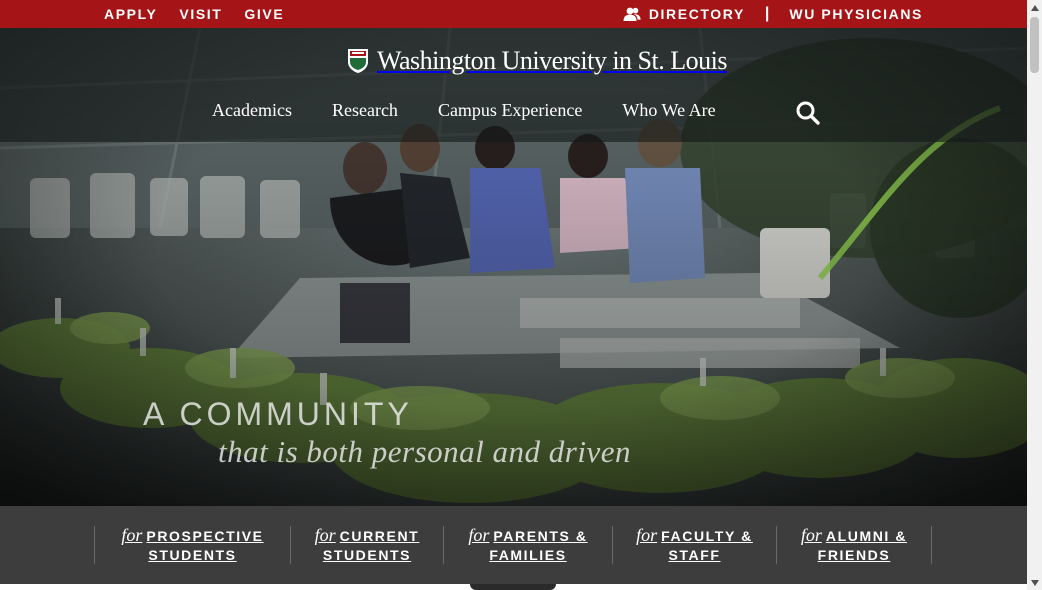 The image size is (1042, 590). I want to click on audience-current-students: for CURRENT STUDENTS, so click(366, 544).